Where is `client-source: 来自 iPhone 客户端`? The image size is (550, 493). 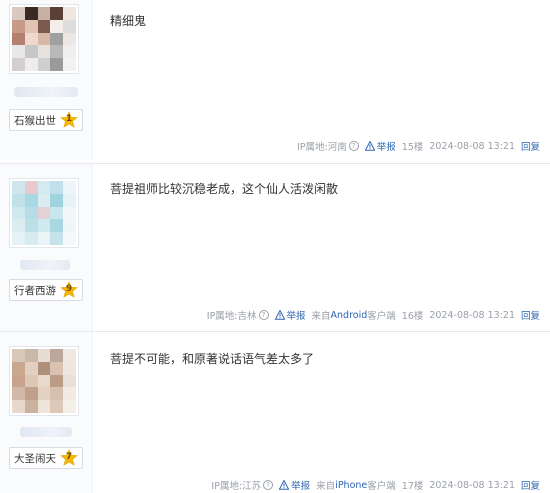 client-source: 来自 iPhone 客户端 is located at coordinates (356, 486).